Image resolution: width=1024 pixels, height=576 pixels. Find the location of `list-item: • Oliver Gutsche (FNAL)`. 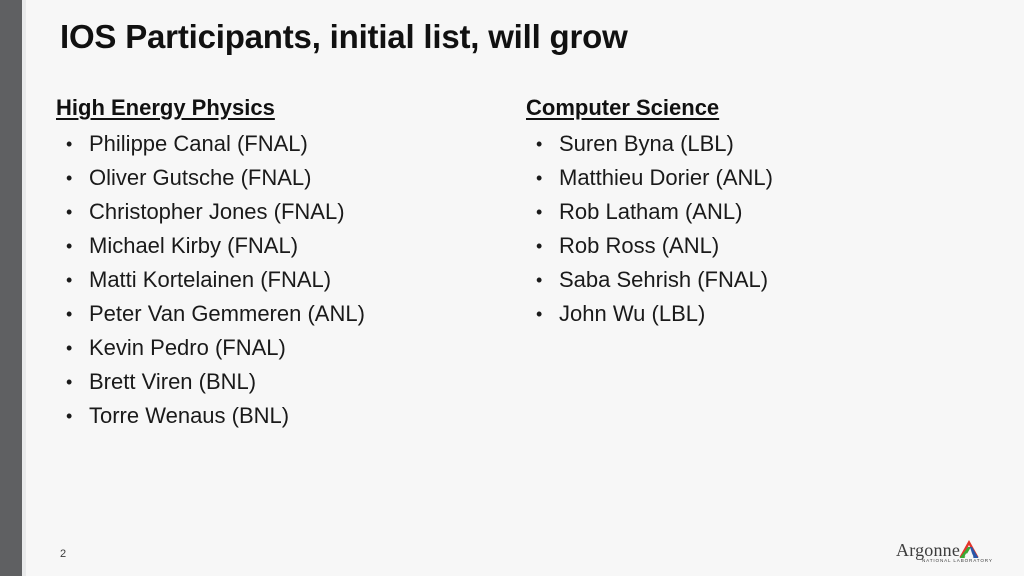

list-item: • Oliver Gutsche (FNAL) is located at coordinates (276, 178).